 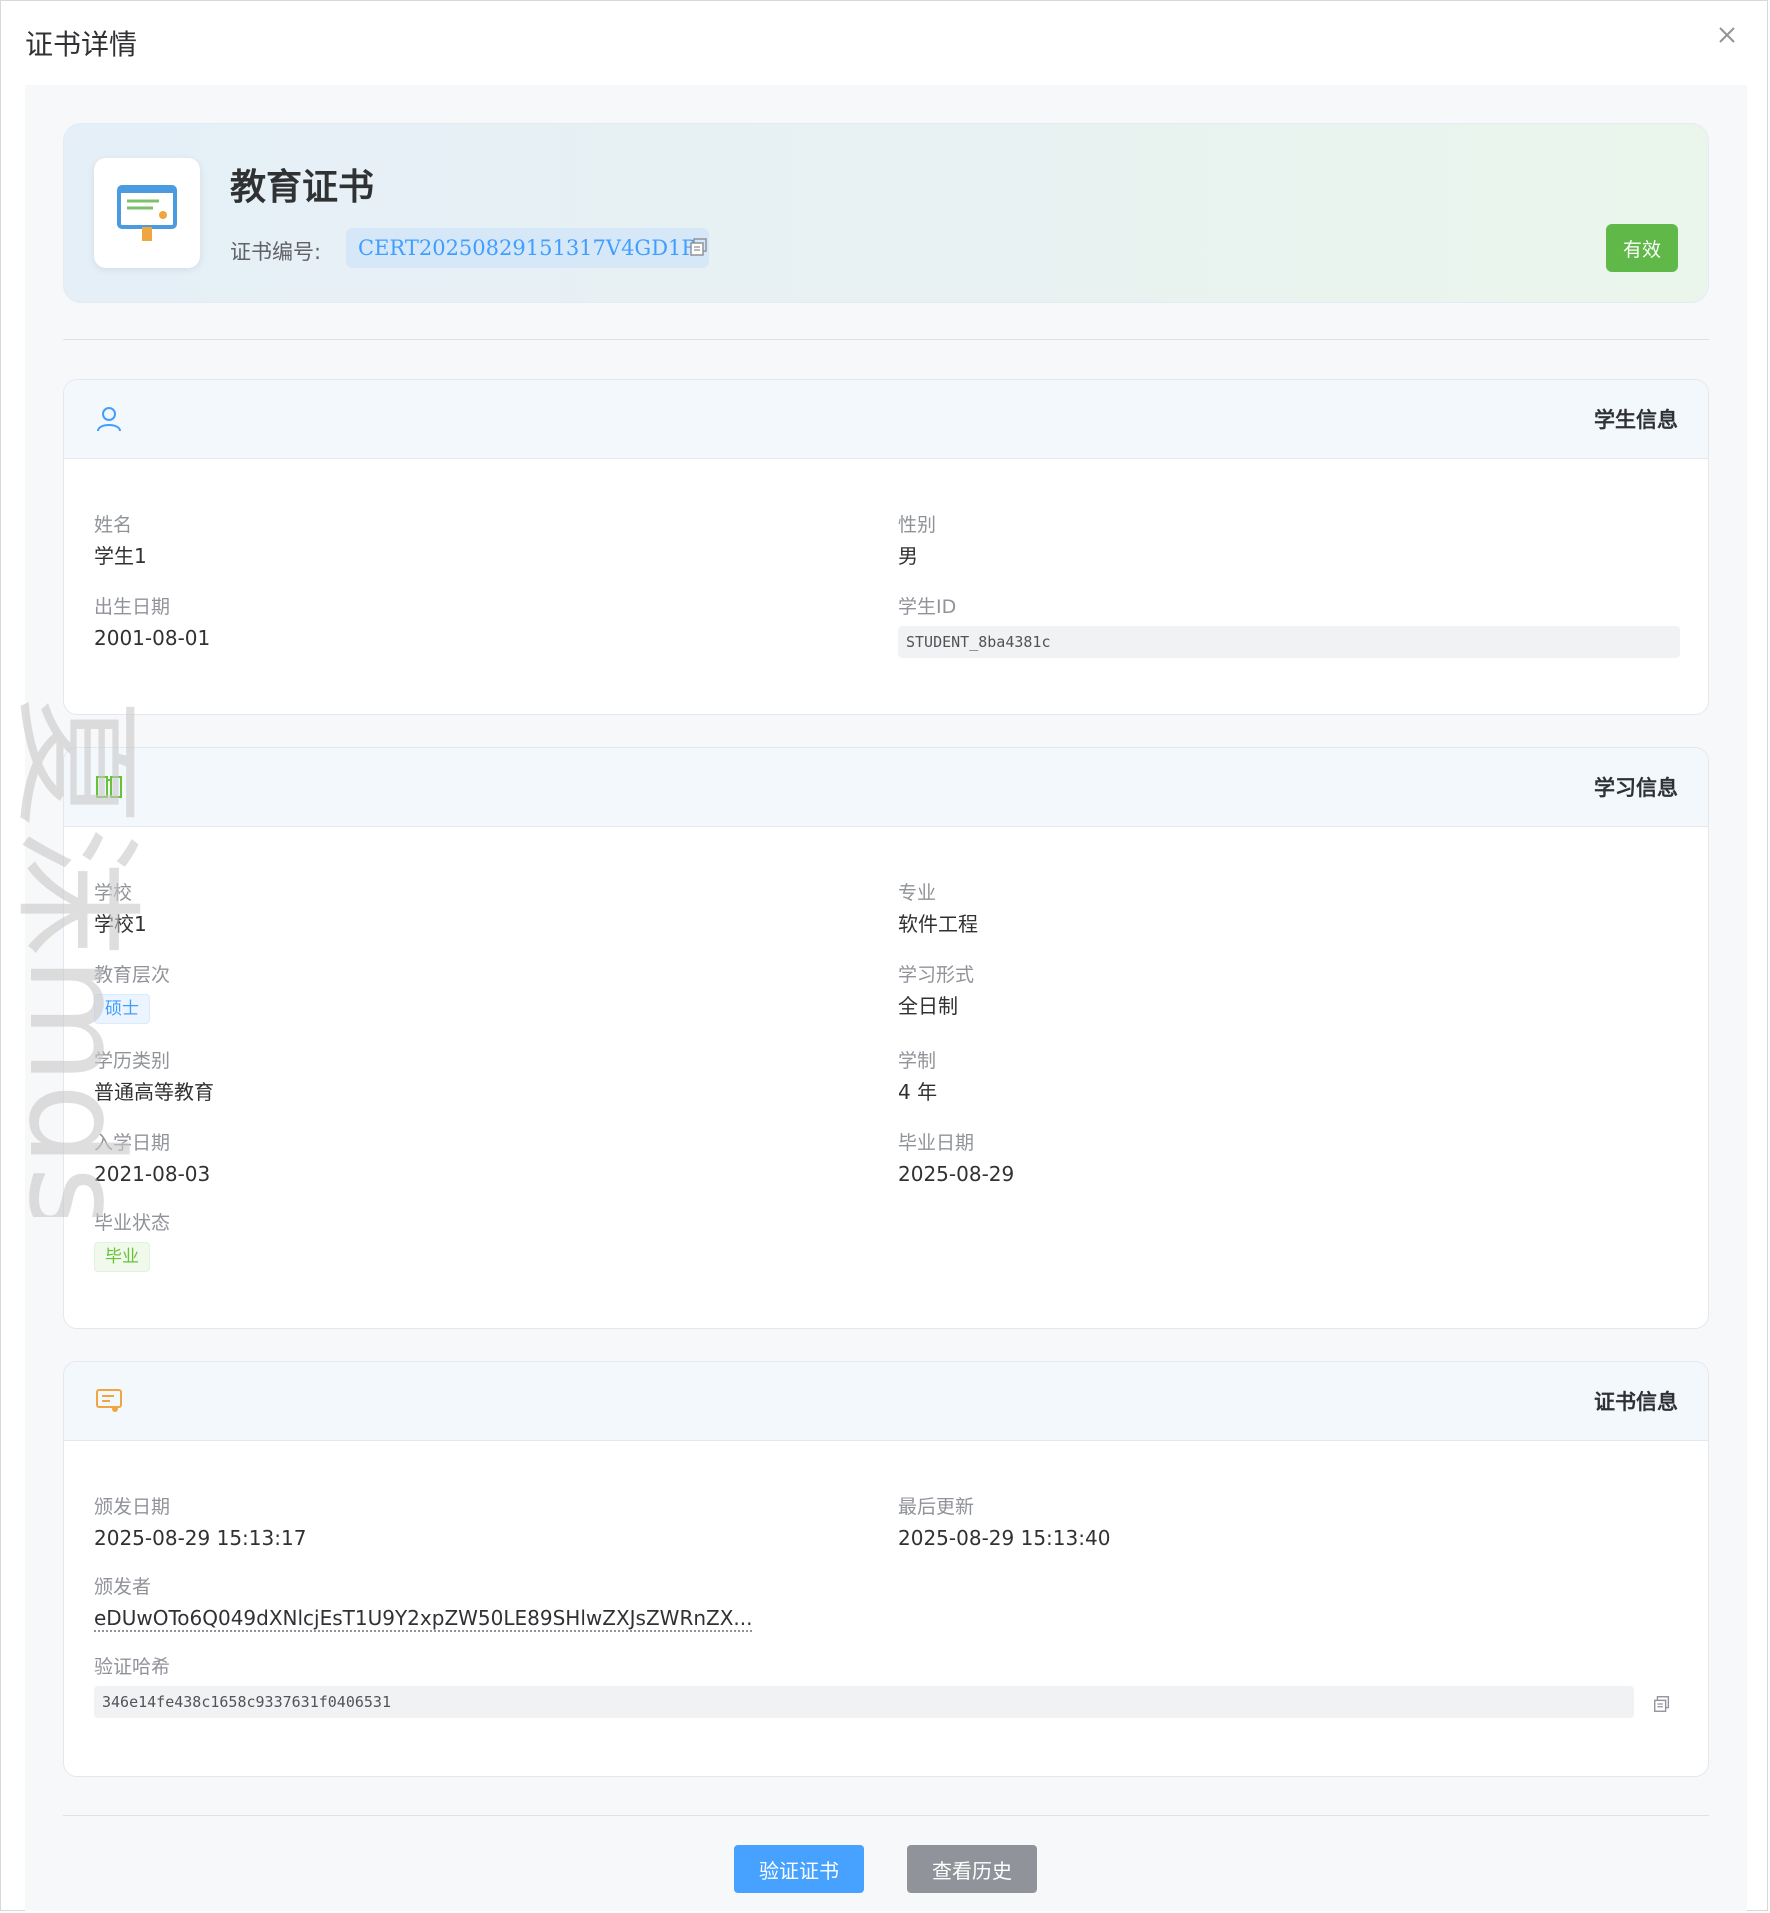 I want to click on student-id-field: 学生ID STUDENT_8ba4381c, so click(x=1289, y=627).